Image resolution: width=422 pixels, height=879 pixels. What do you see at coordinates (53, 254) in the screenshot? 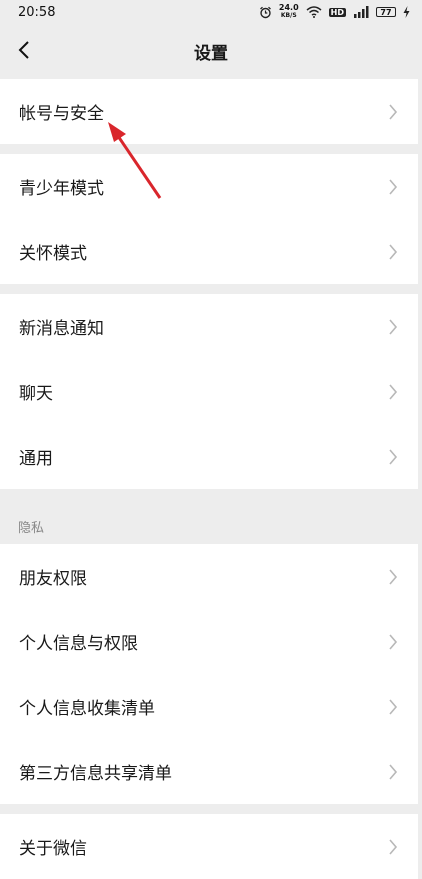
I see `settings-item-label: 关怀模式` at bounding box center [53, 254].